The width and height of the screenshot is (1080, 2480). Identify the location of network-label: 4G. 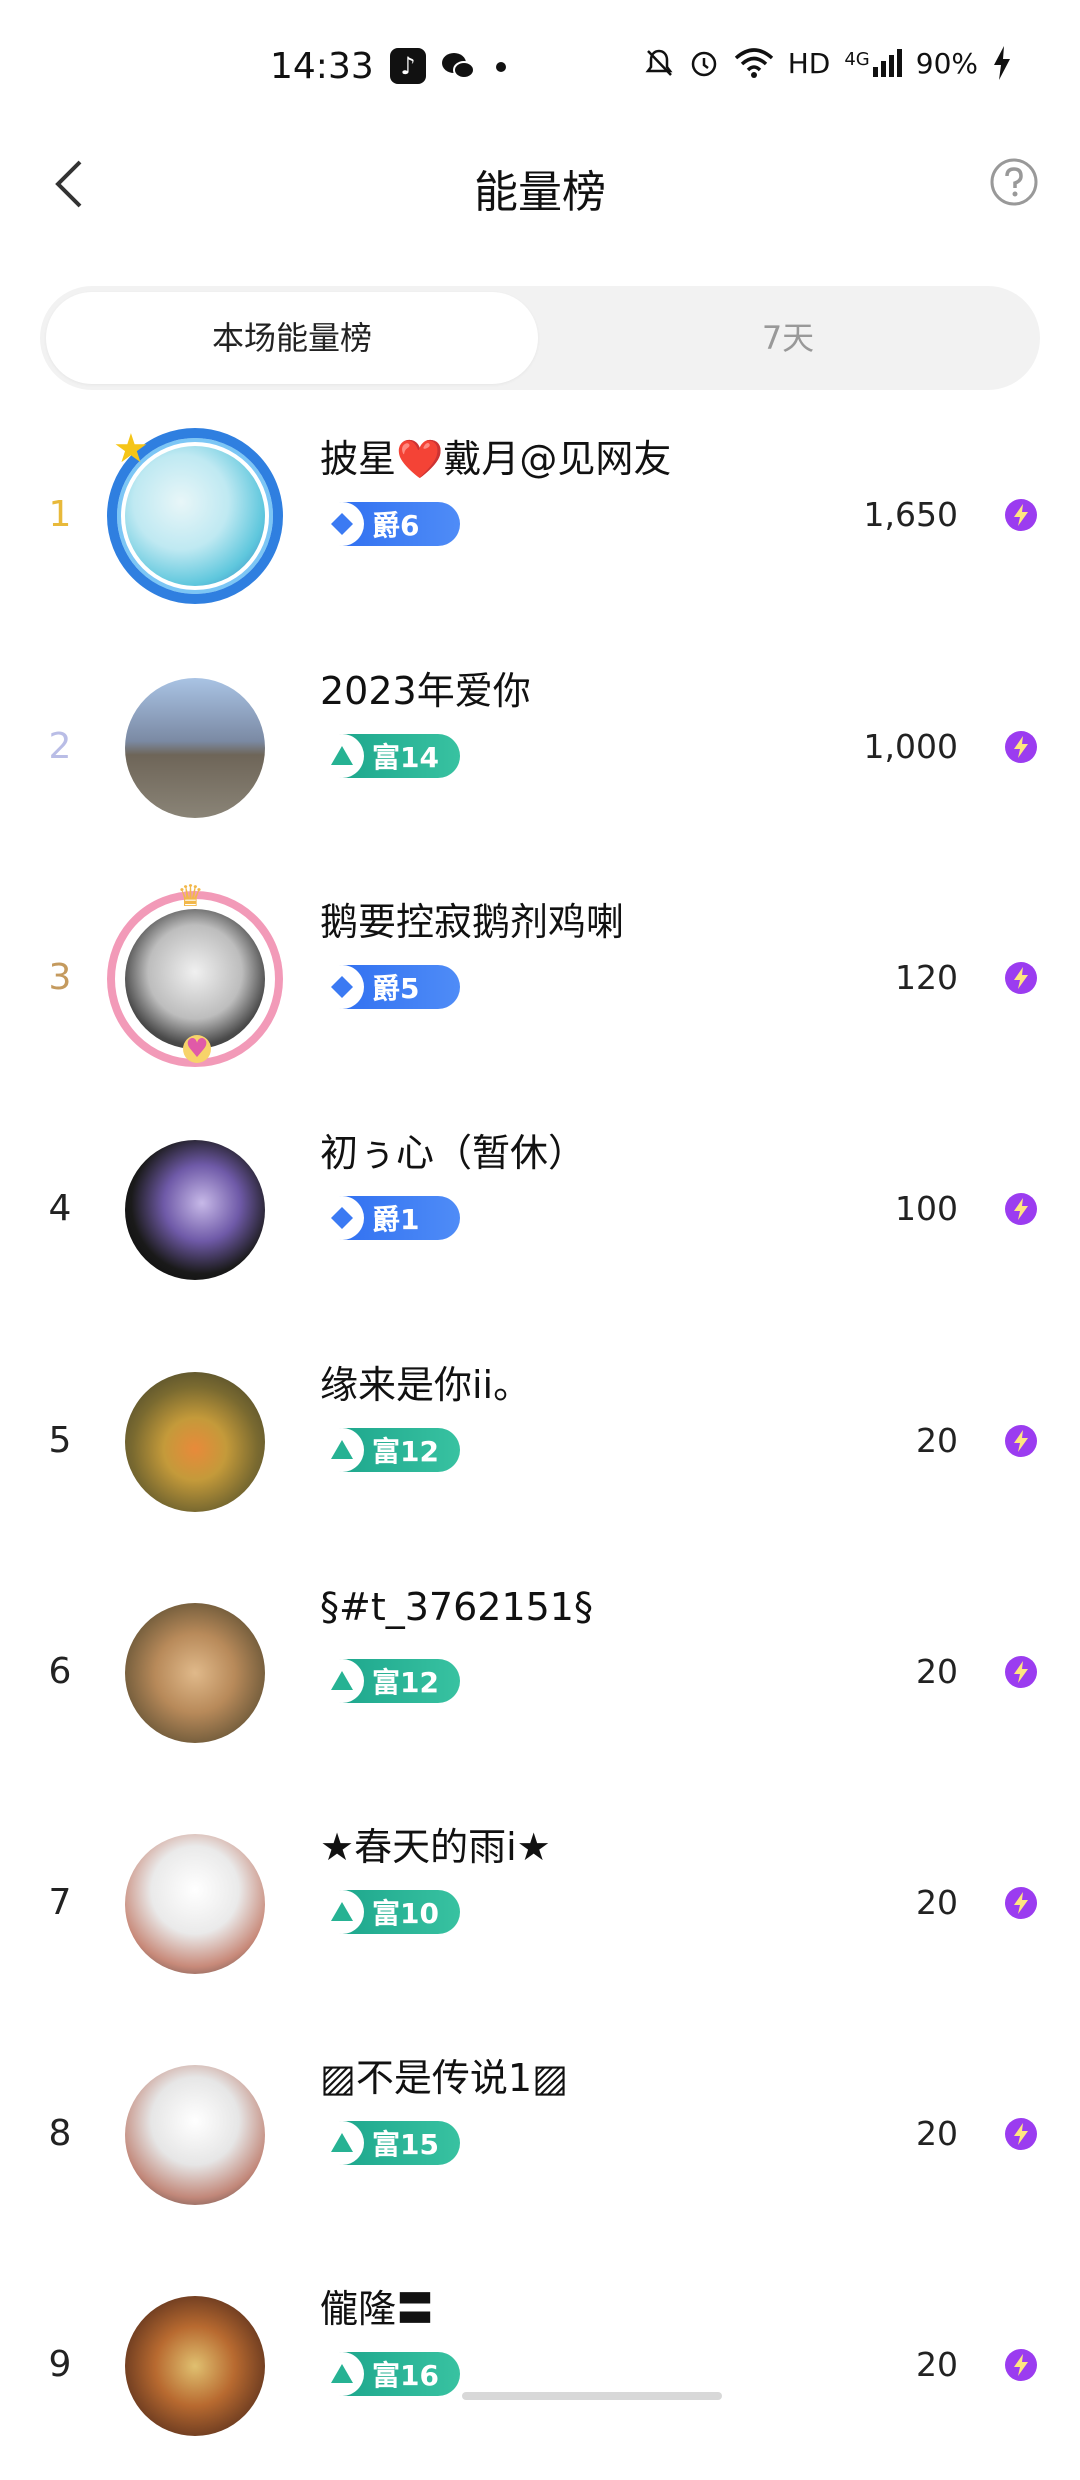
(857, 59).